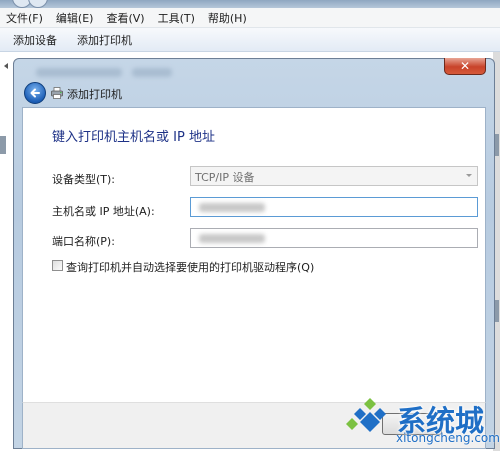 The width and height of the screenshot is (500, 451). What do you see at coordinates (250, 4) in the screenshot?
I see `window-top-frame` at bounding box center [250, 4].